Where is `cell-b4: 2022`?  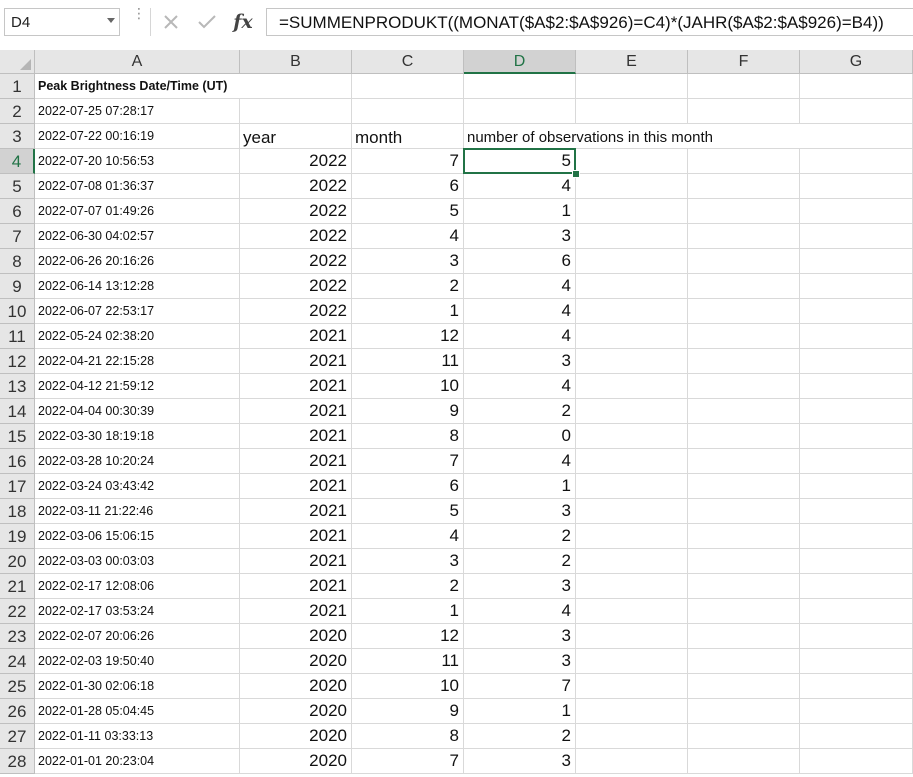 cell-b4: 2022 is located at coordinates (296, 161).